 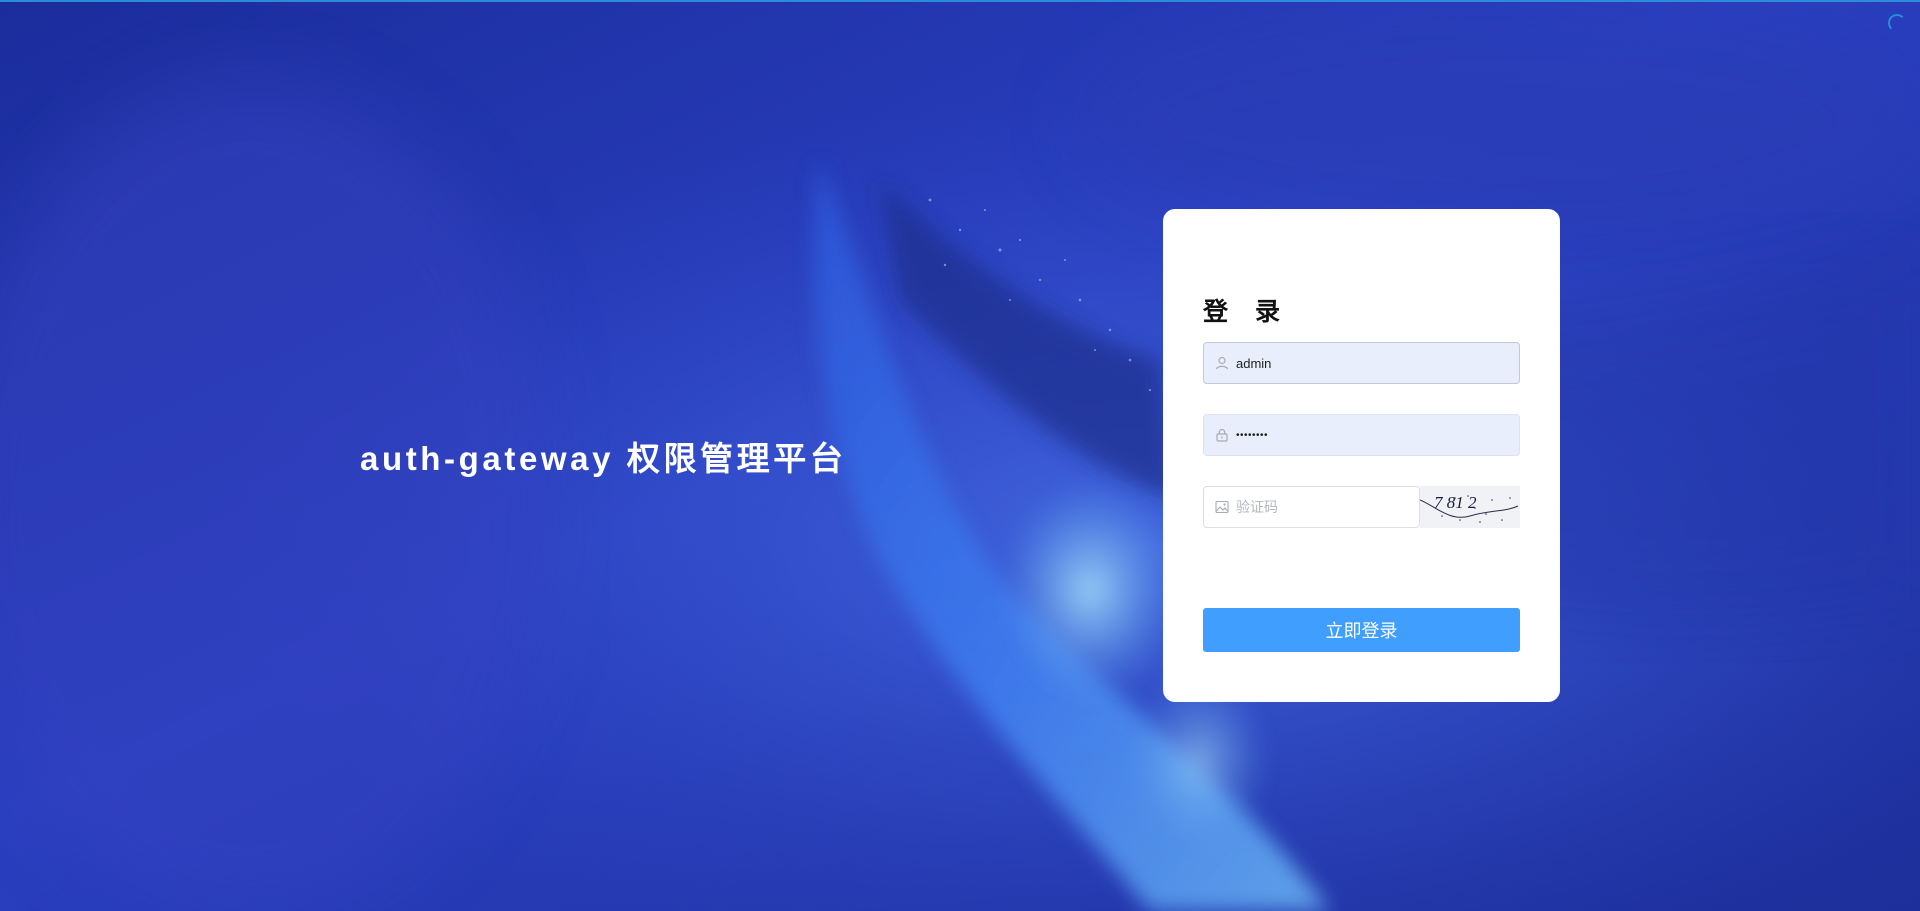 I want to click on login-submit-button: 立即登录, so click(x=1361, y=630).